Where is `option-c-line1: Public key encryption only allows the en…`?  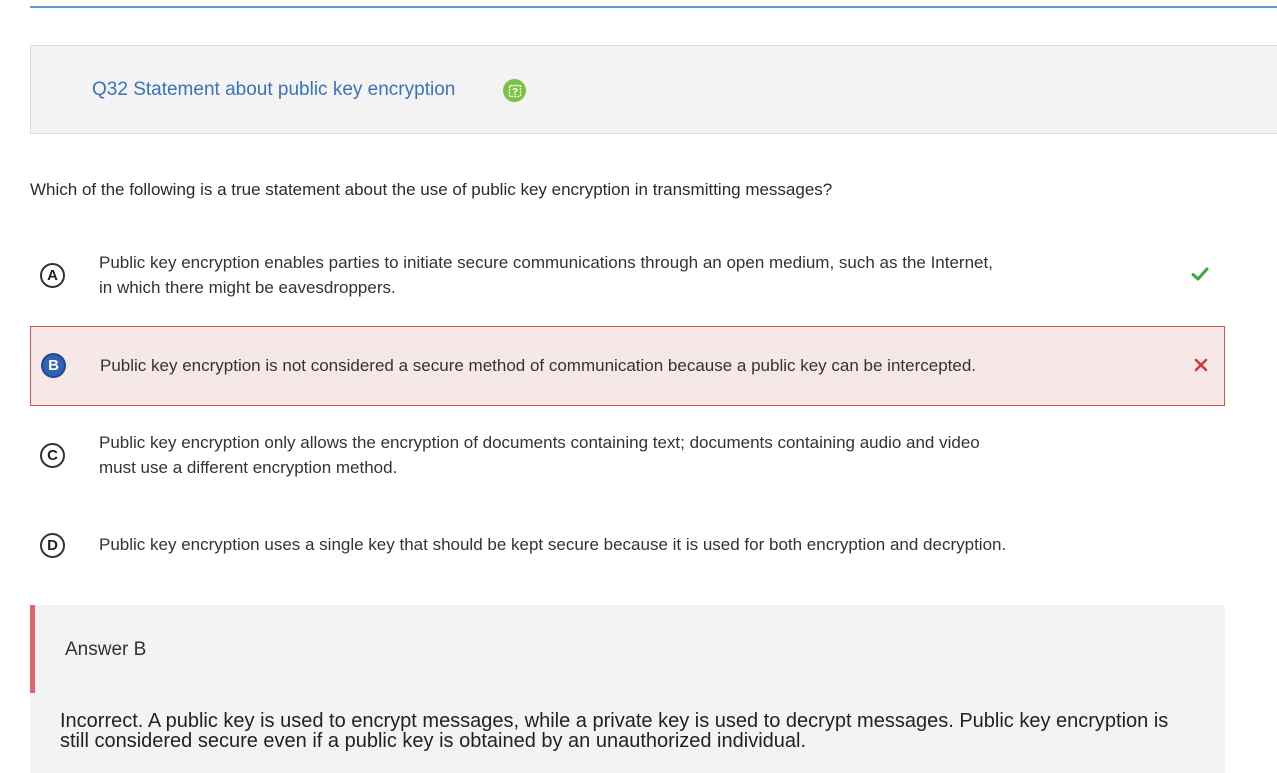
option-c-line1: Public key encryption only allows the en… is located at coordinates (539, 442).